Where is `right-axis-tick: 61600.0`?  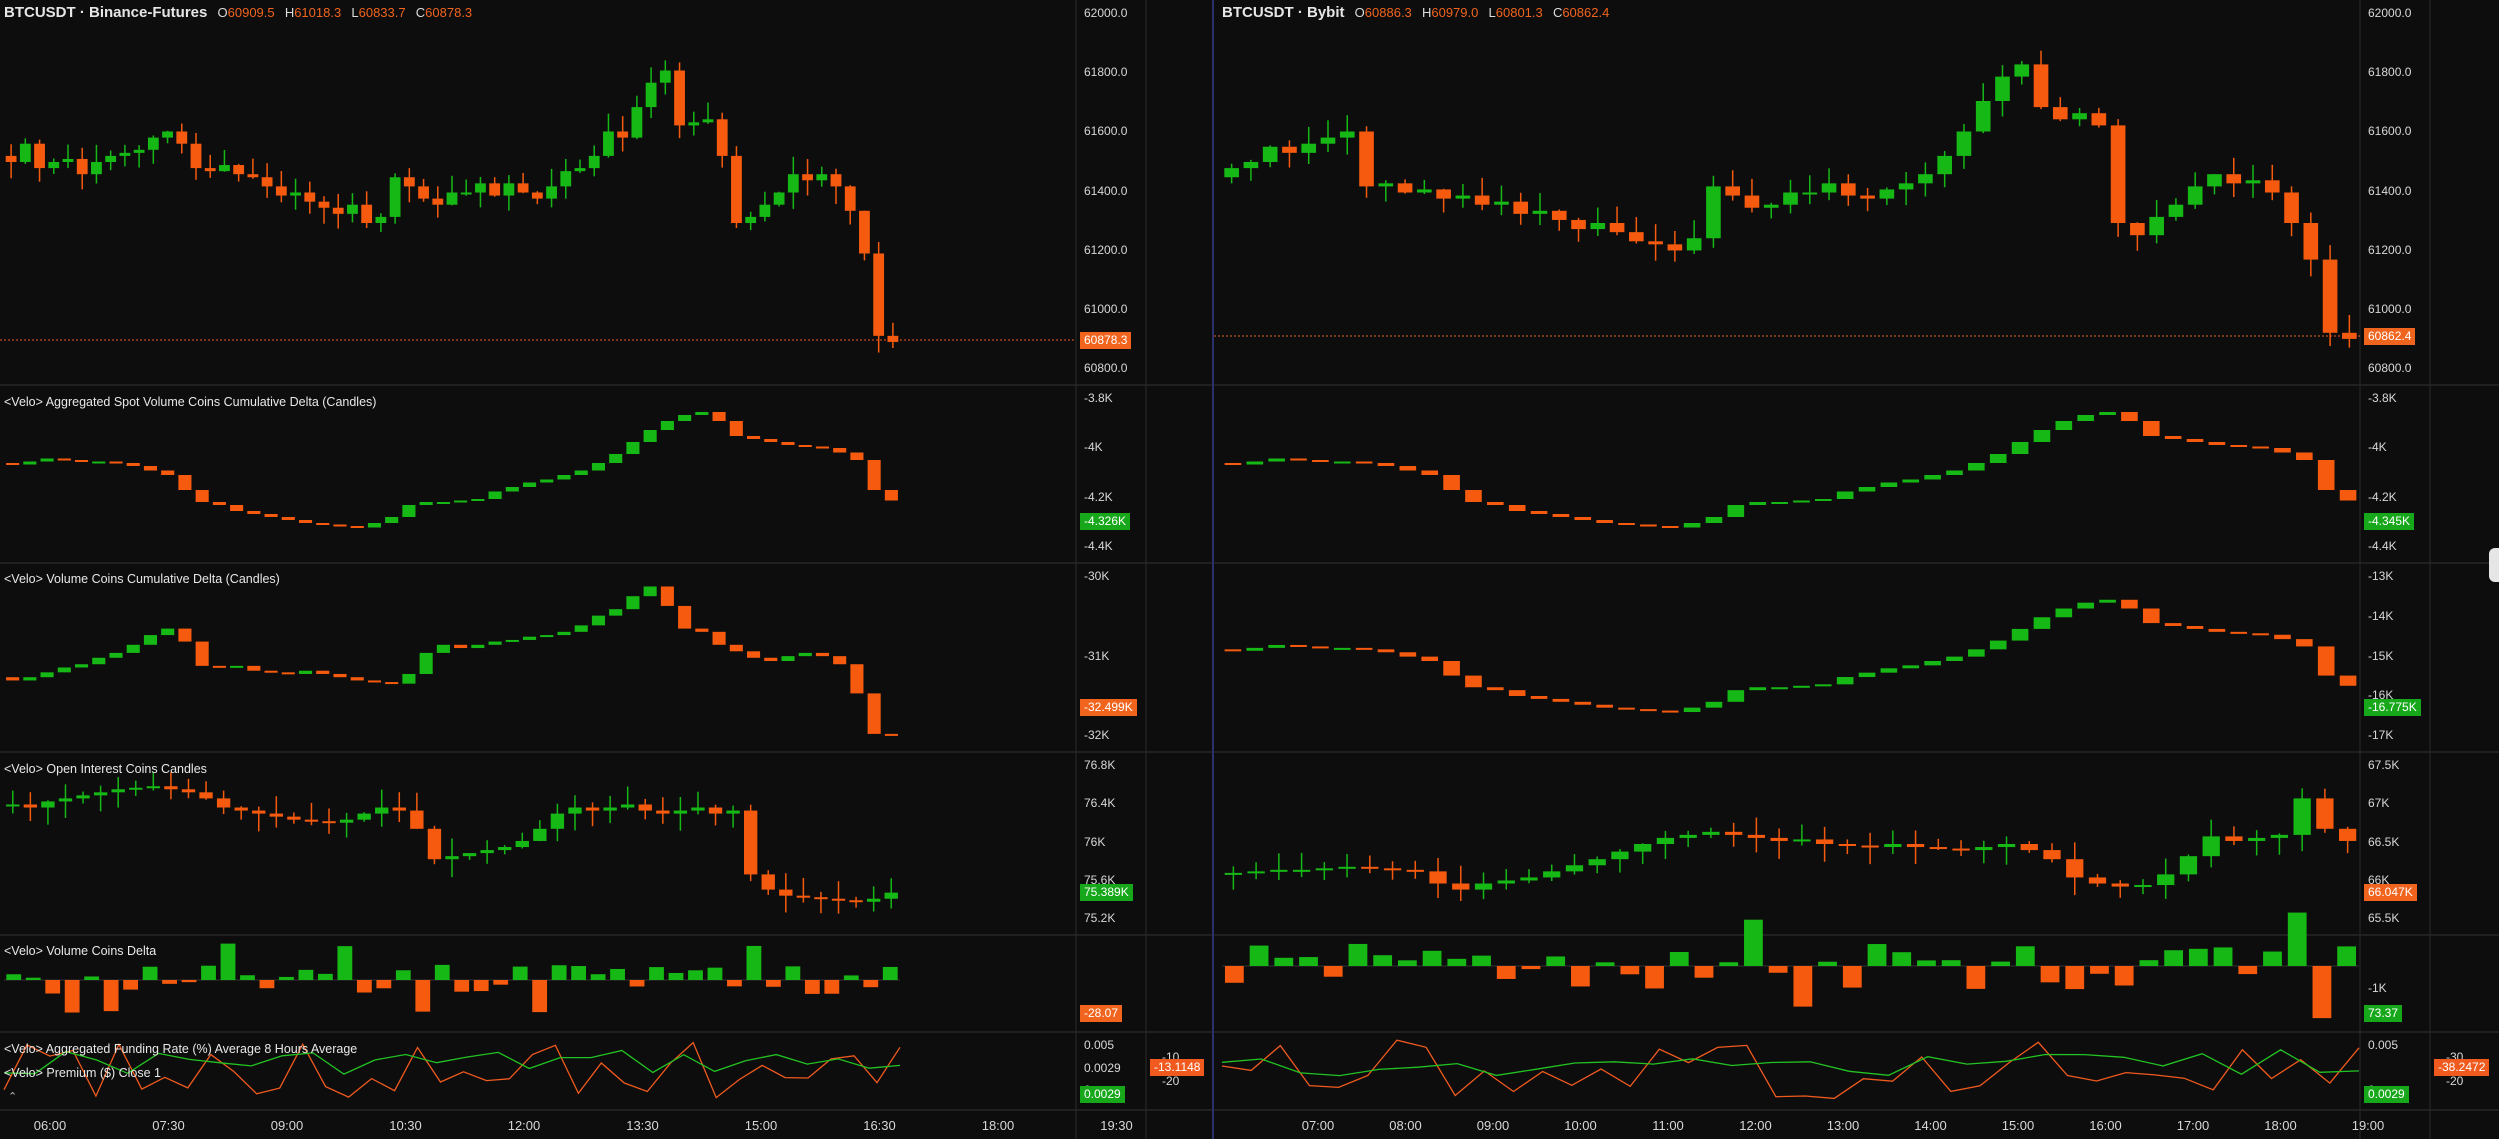 right-axis-tick: 61600.0 is located at coordinates (2390, 131).